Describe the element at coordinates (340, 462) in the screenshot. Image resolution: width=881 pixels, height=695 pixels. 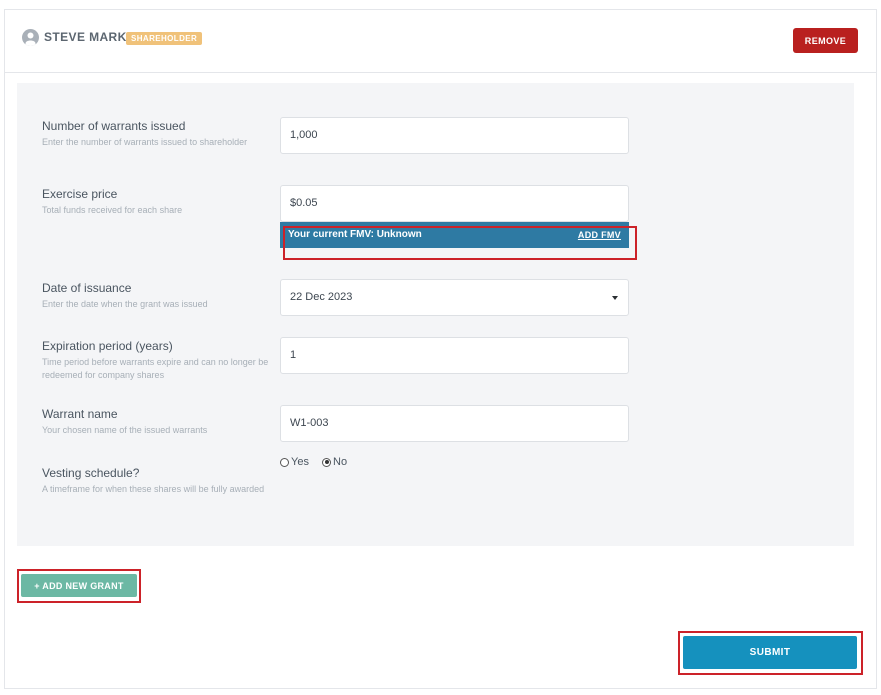
I see `vesting-no-label: No` at that location.